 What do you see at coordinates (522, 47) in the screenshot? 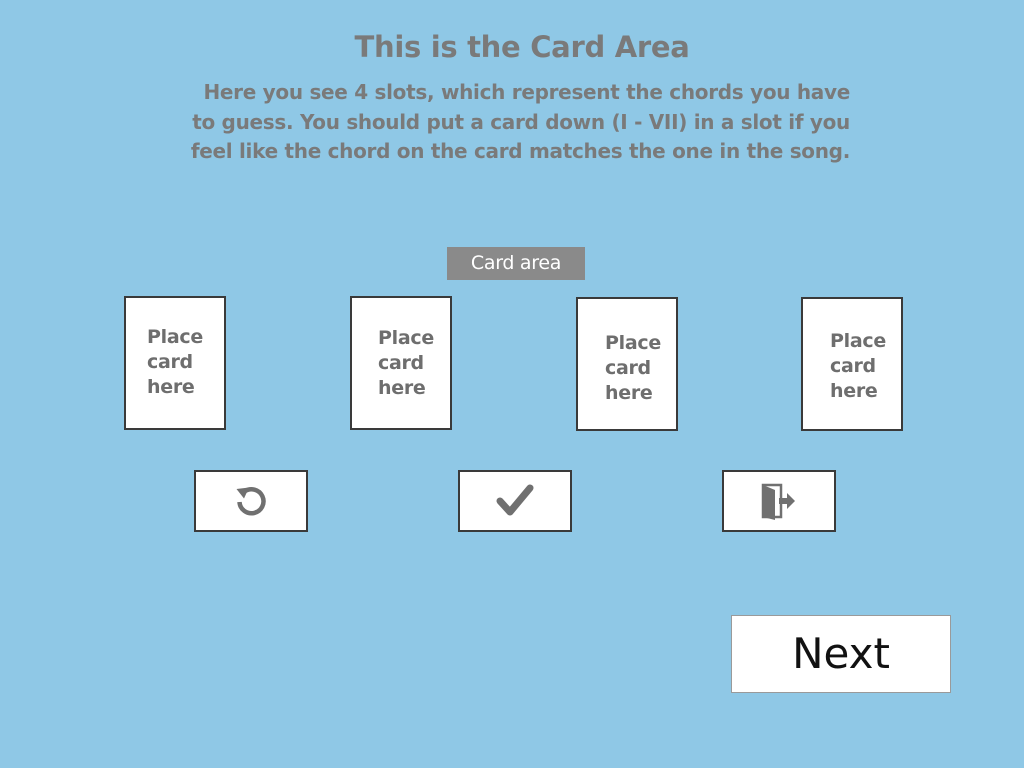
I see `page-title: This is the Card Area` at bounding box center [522, 47].